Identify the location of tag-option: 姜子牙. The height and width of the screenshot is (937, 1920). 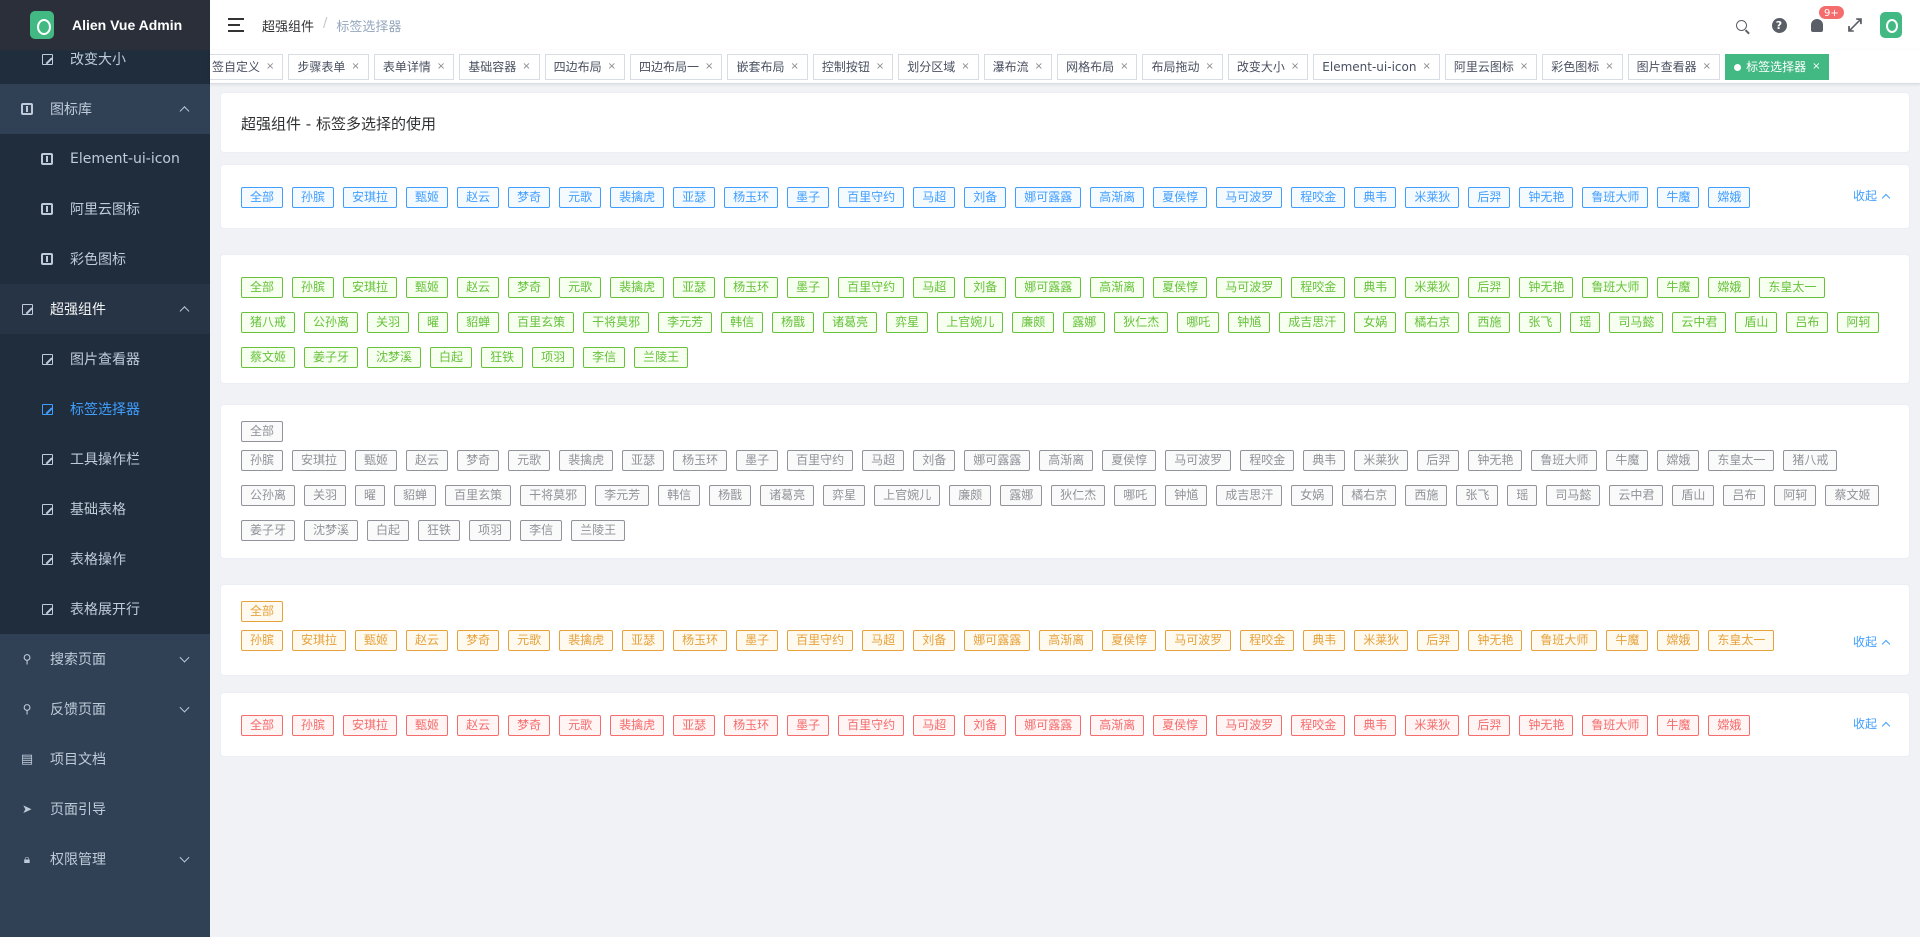
(331, 357).